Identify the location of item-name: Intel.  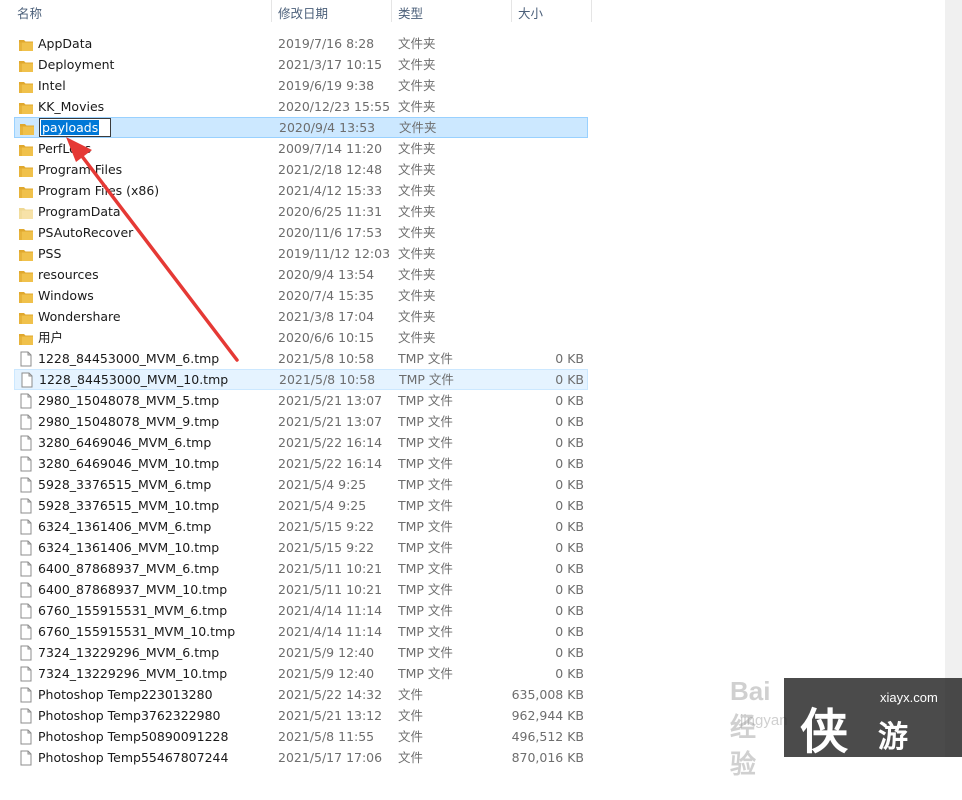
(52, 85).